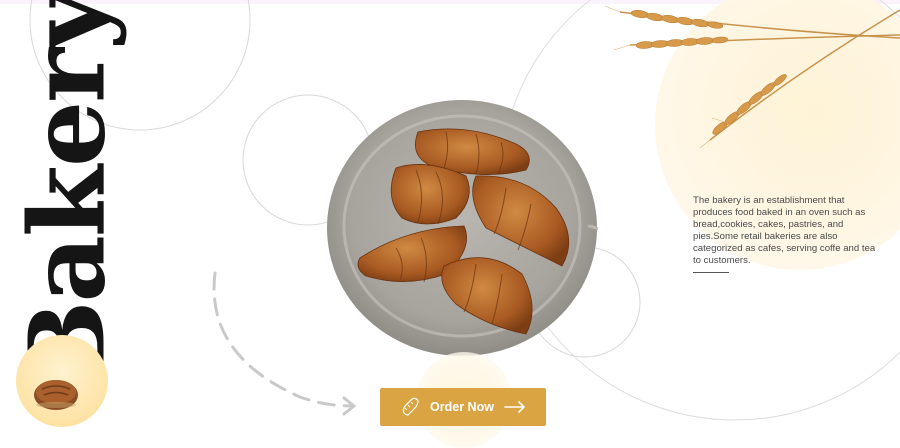 This screenshot has height=448, width=900. Describe the element at coordinates (515, 407) in the screenshot. I see `arrow-right-icon` at that location.